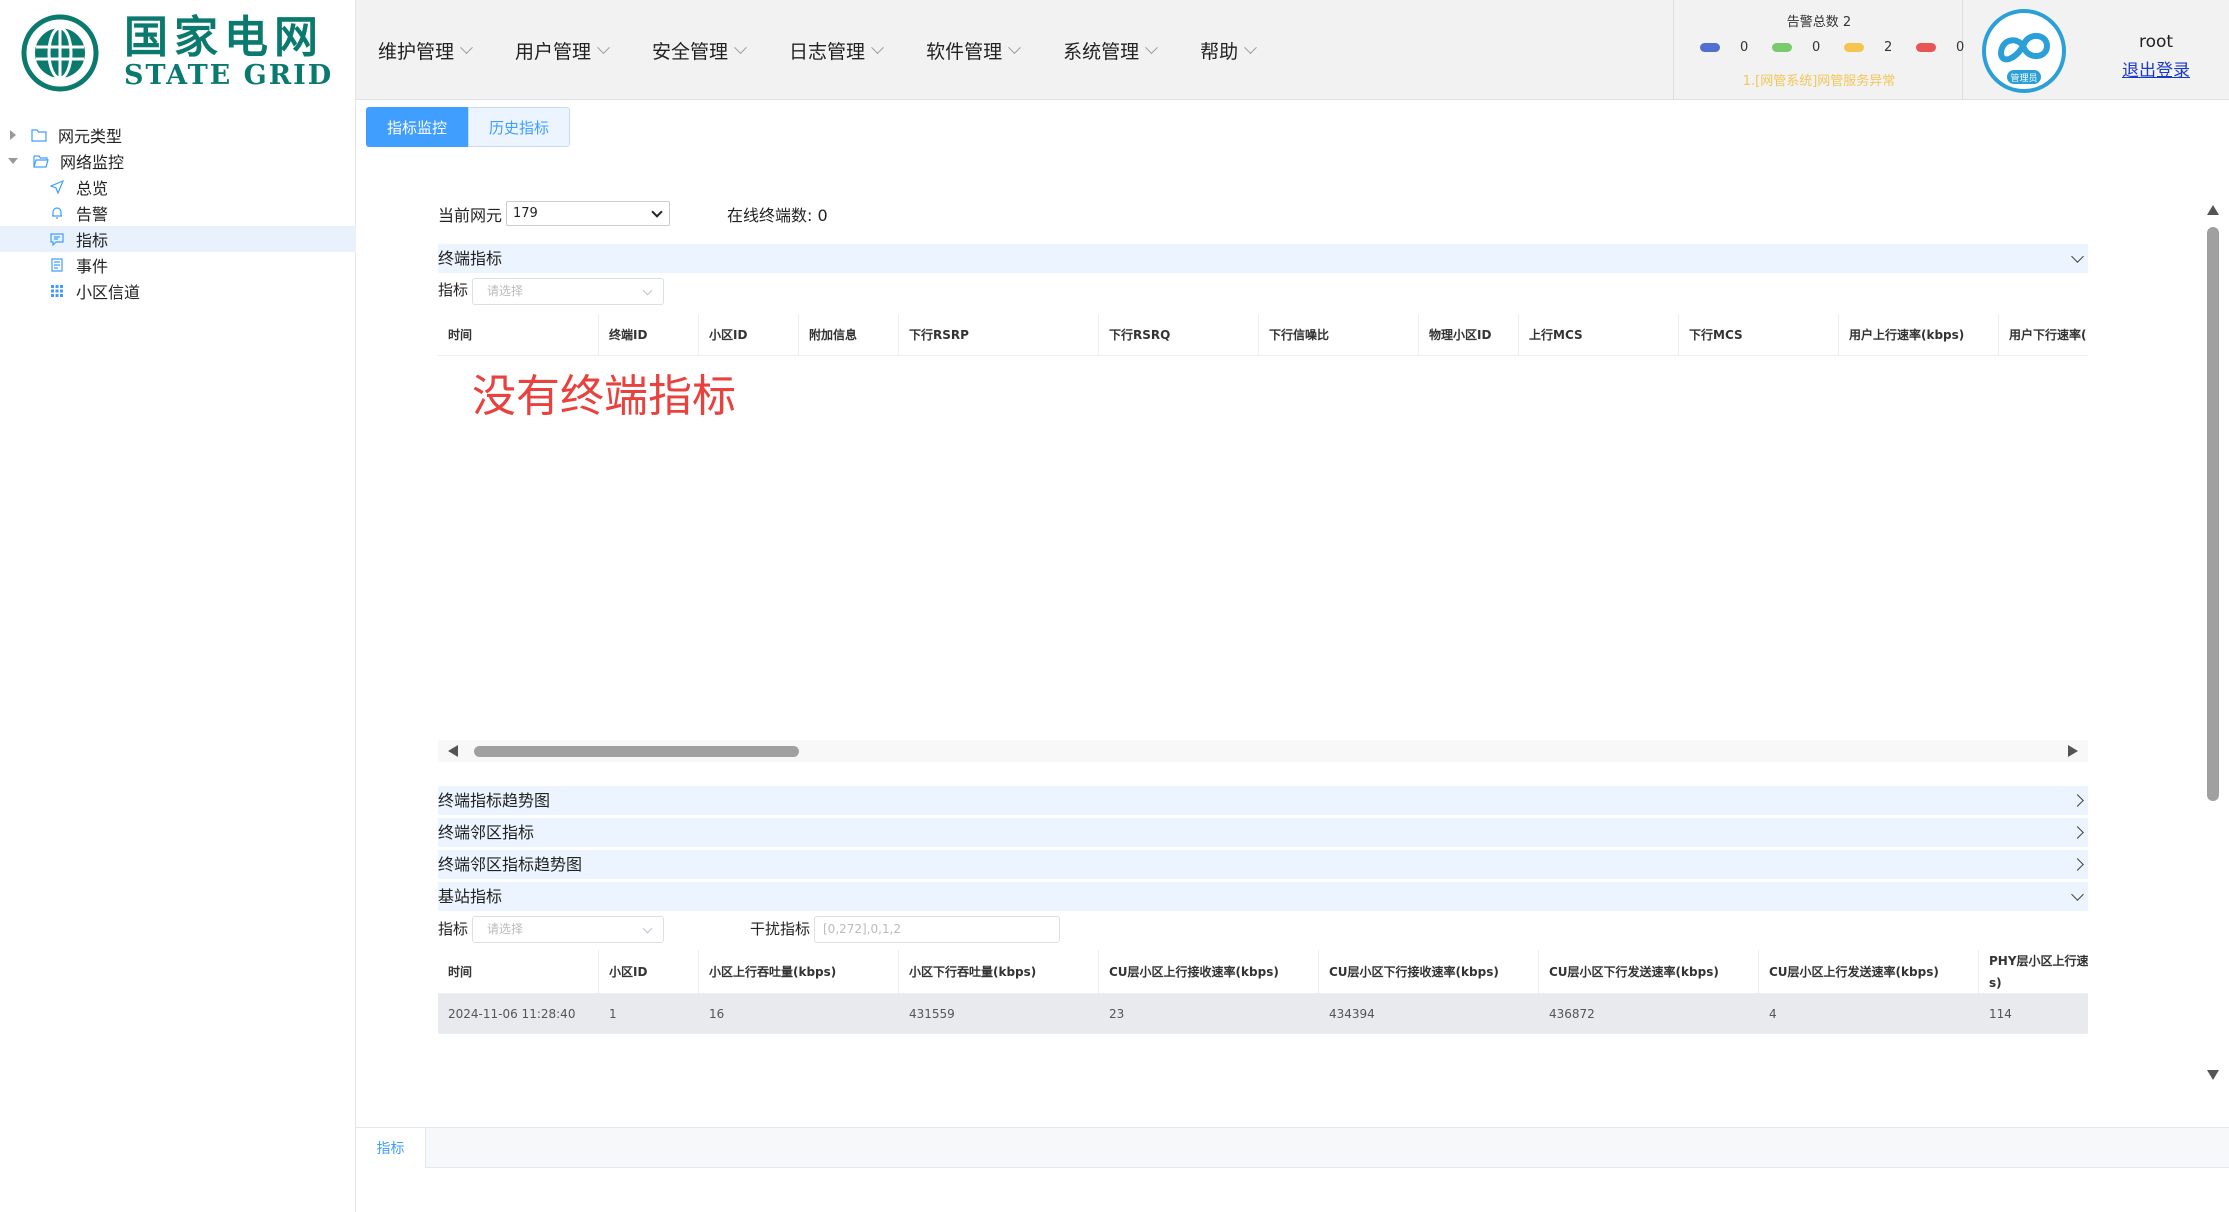 This screenshot has width=2229, height=1212. What do you see at coordinates (1263, 801) in the screenshot?
I see `section-terminal-trend: 终端指标趋势图` at bounding box center [1263, 801].